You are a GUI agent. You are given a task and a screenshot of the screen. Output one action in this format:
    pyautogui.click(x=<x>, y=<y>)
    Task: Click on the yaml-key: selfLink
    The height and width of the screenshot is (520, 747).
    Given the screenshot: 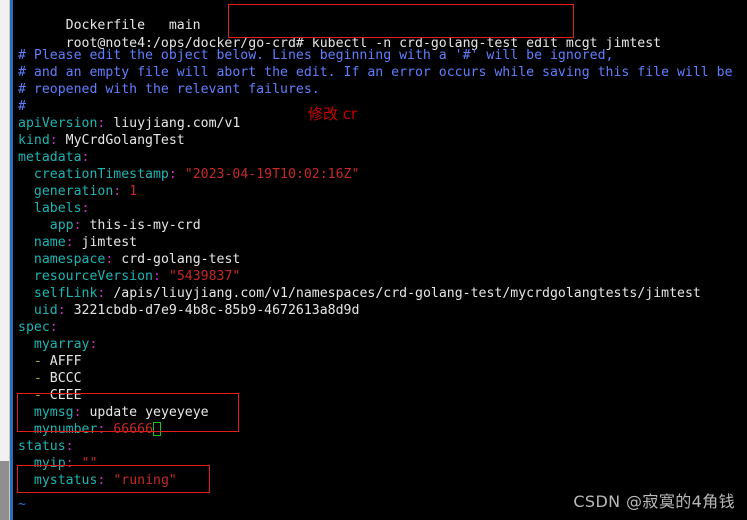 What is the action you would take?
    pyautogui.click(x=65, y=293)
    